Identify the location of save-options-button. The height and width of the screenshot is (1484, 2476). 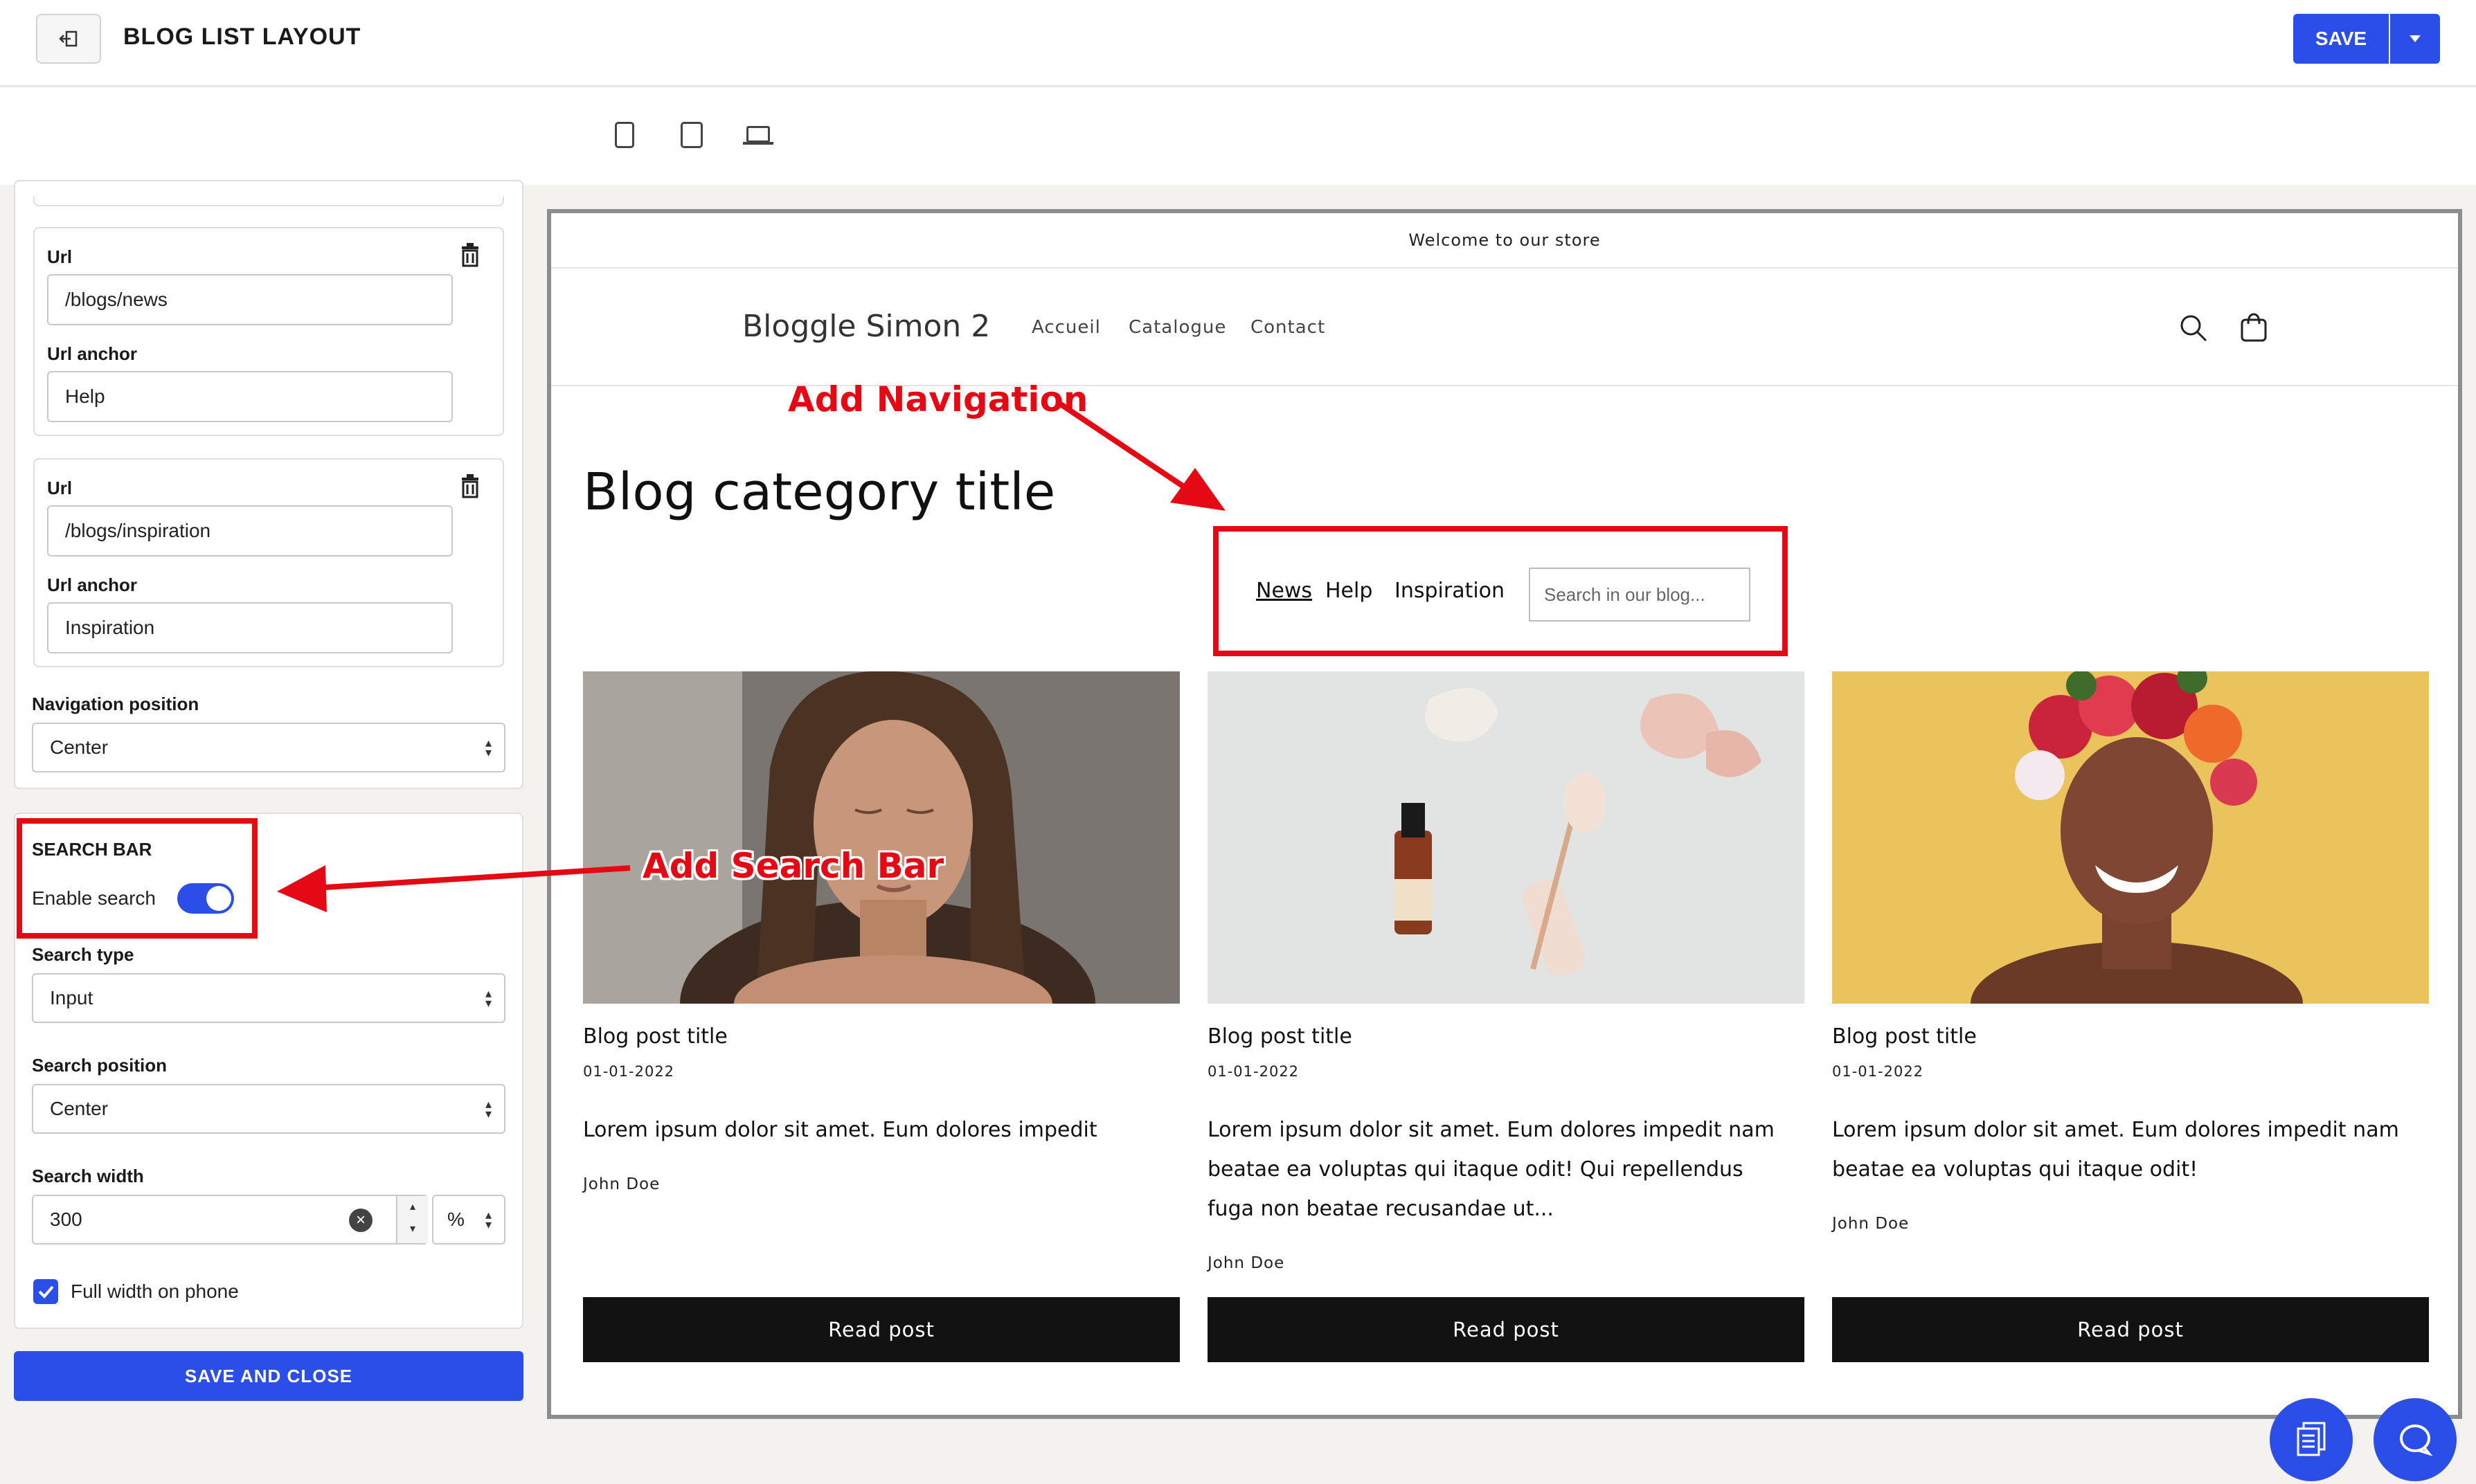
(2415, 39).